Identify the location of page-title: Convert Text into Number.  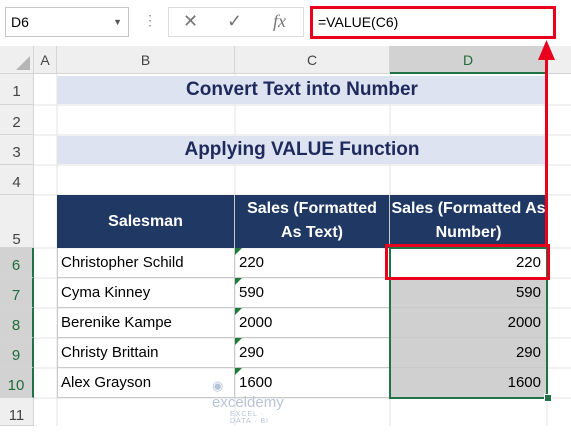
(302, 90).